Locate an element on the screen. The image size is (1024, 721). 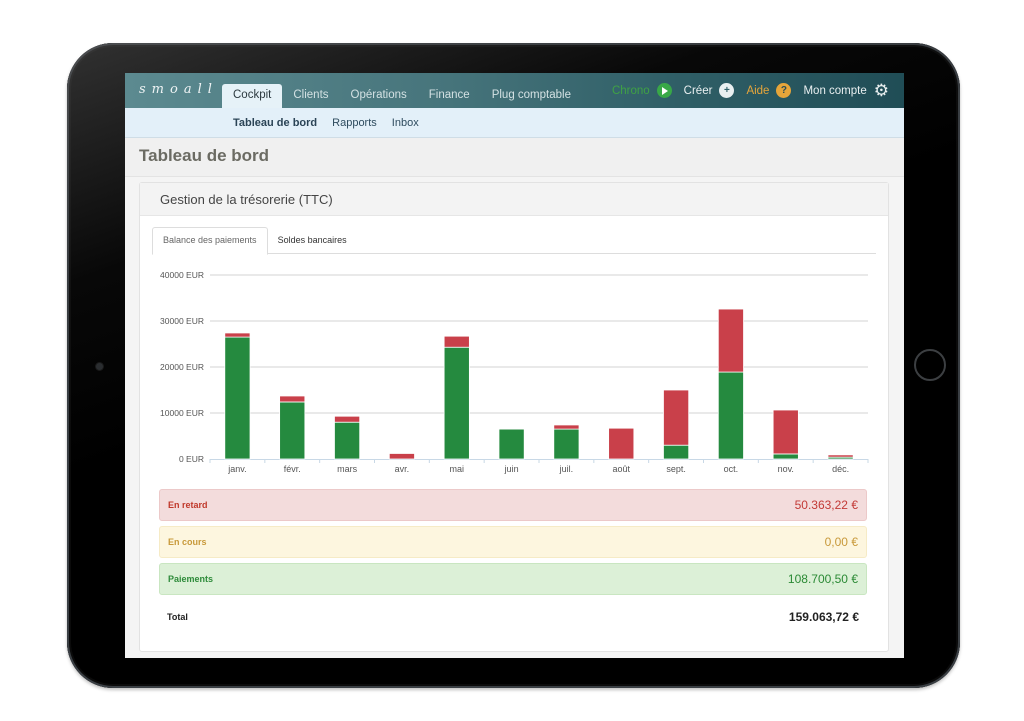
total-label: Total is located at coordinates (177, 617).